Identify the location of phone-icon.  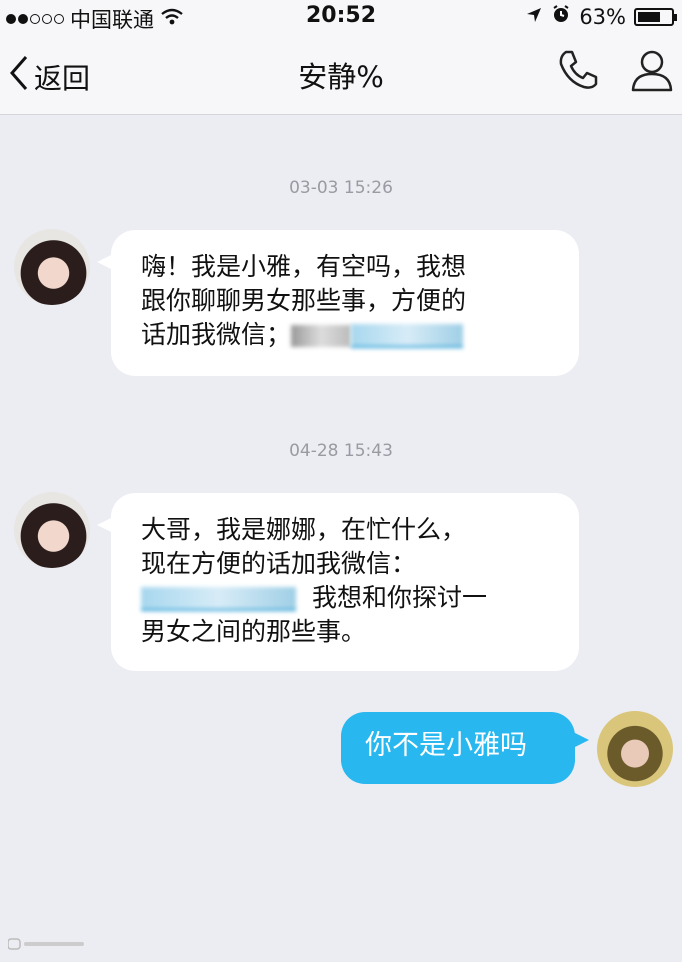
(578, 72).